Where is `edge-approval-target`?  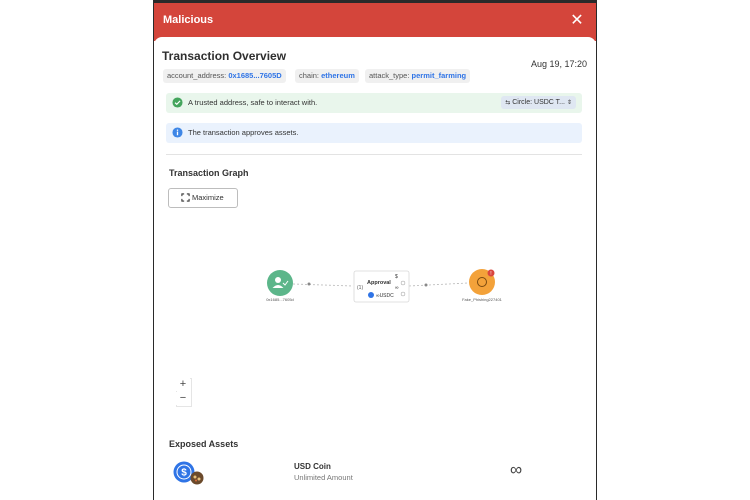
edge-approval-target is located at coordinates (438, 284).